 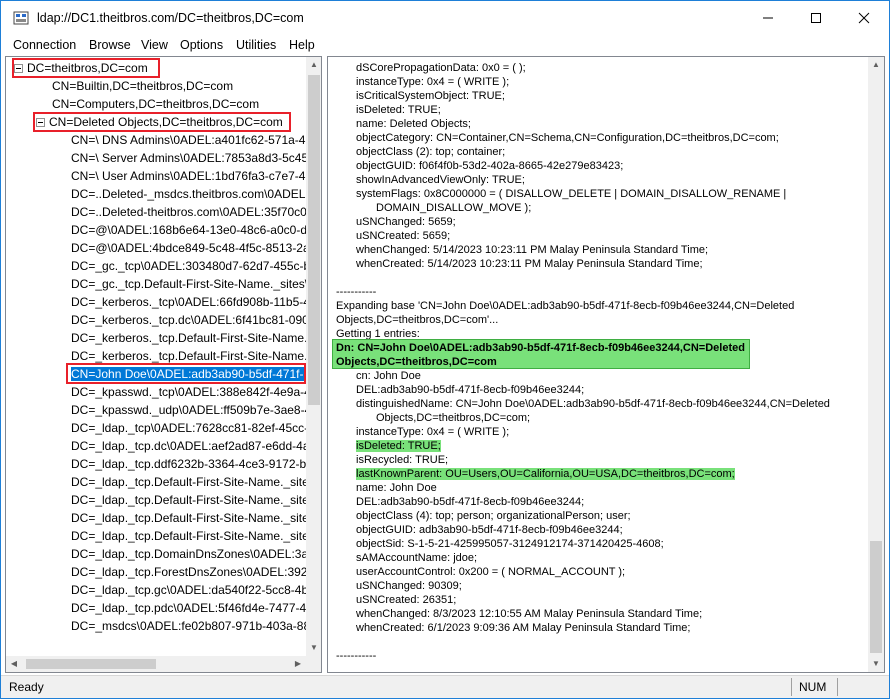 I want to click on scroll-left-icon: ◀, so click(x=14, y=664).